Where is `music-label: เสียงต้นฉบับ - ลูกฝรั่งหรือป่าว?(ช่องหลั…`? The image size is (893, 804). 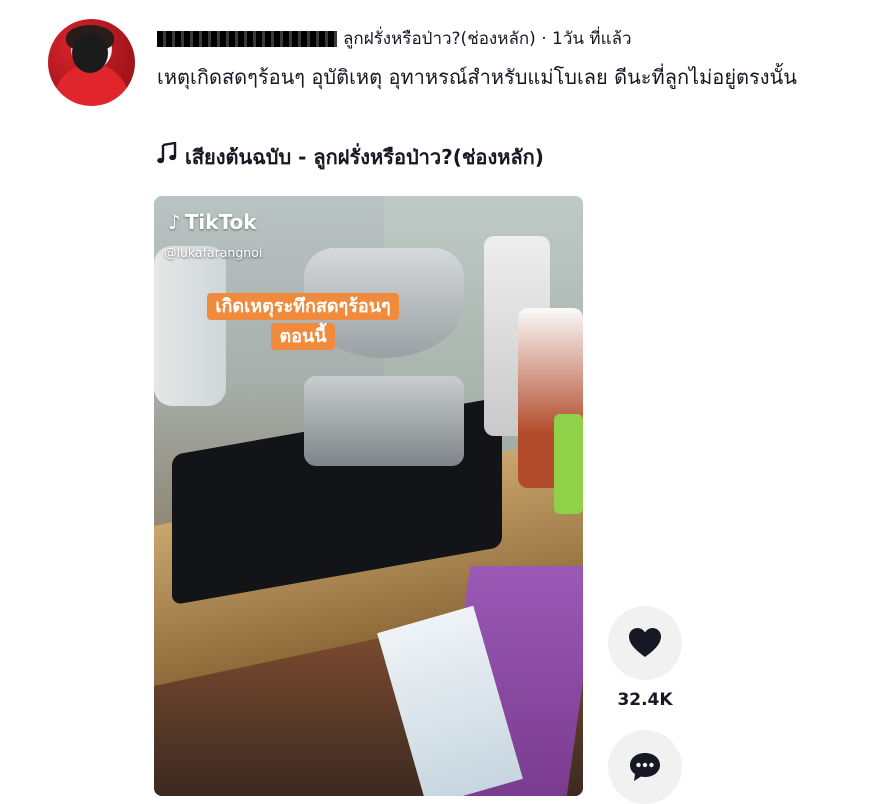 music-label: เสียงต้นฉบับ - ลูกฝรั่งหรือป่าว?(ช่องหลั… is located at coordinates (364, 157).